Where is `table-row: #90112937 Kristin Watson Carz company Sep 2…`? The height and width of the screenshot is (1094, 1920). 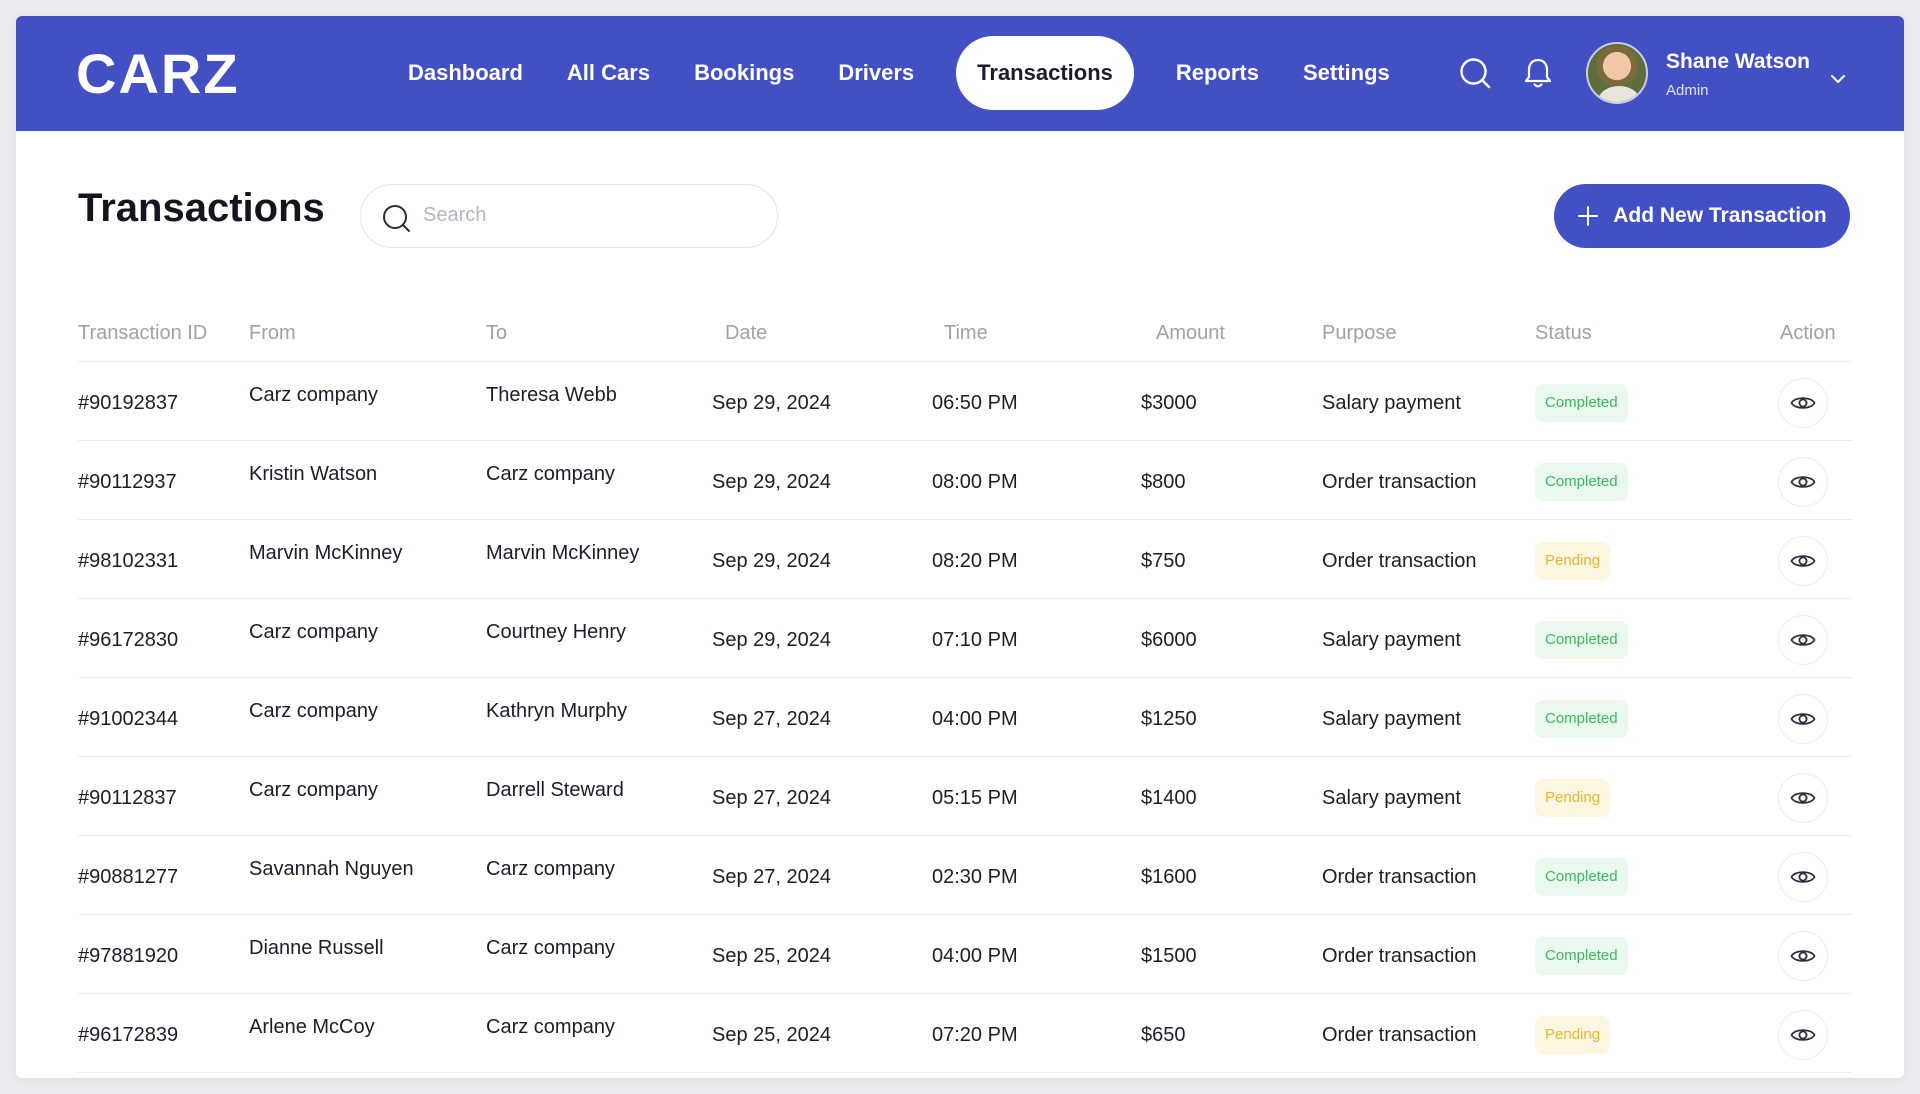 table-row: #90112937 Kristin Watson Carz company Sep 2… is located at coordinates (965, 480).